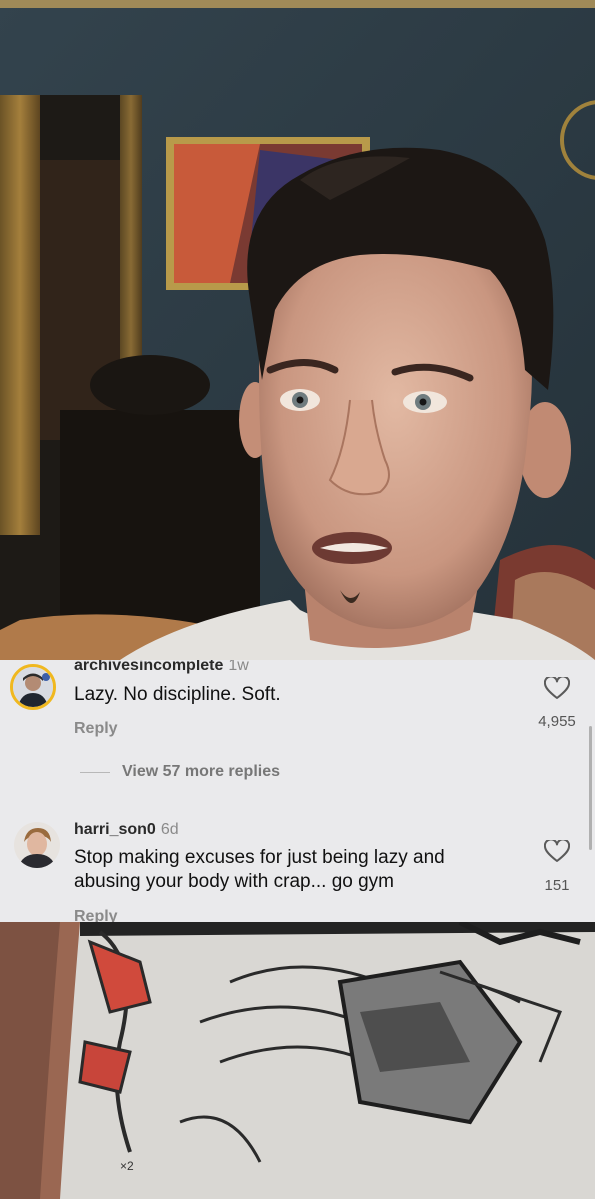 Image resolution: width=595 pixels, height=1199 pixels. I want to click on comment-age: 6d, so click(169, 829).